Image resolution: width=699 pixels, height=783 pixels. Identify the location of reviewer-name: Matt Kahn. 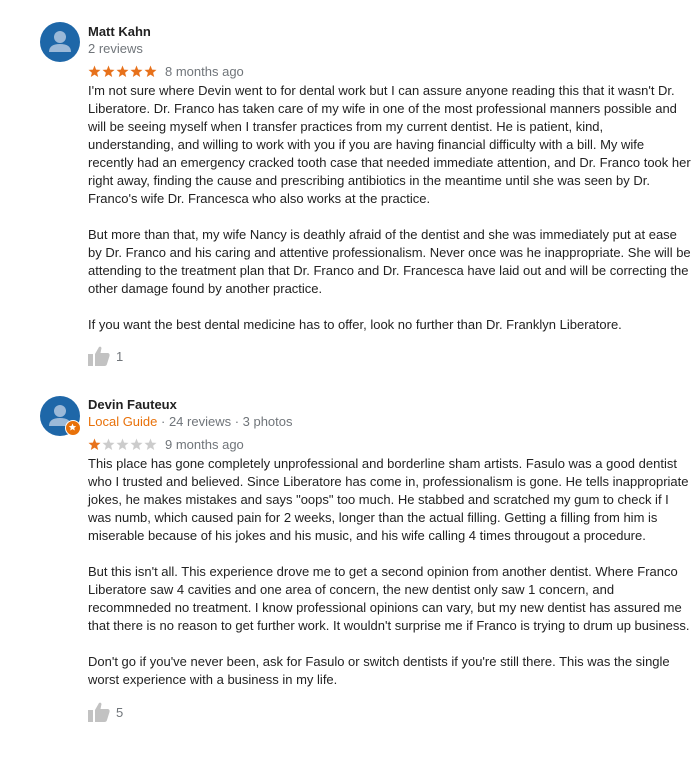
(119, 31).